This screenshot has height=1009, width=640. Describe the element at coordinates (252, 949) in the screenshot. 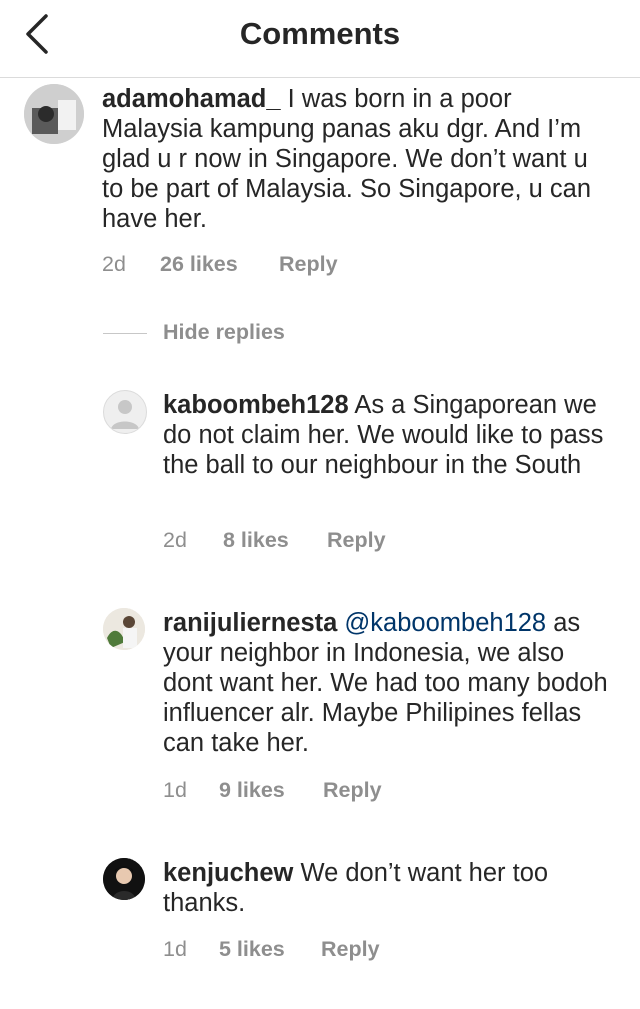

I see `likes-link: 5 likes` at that location.